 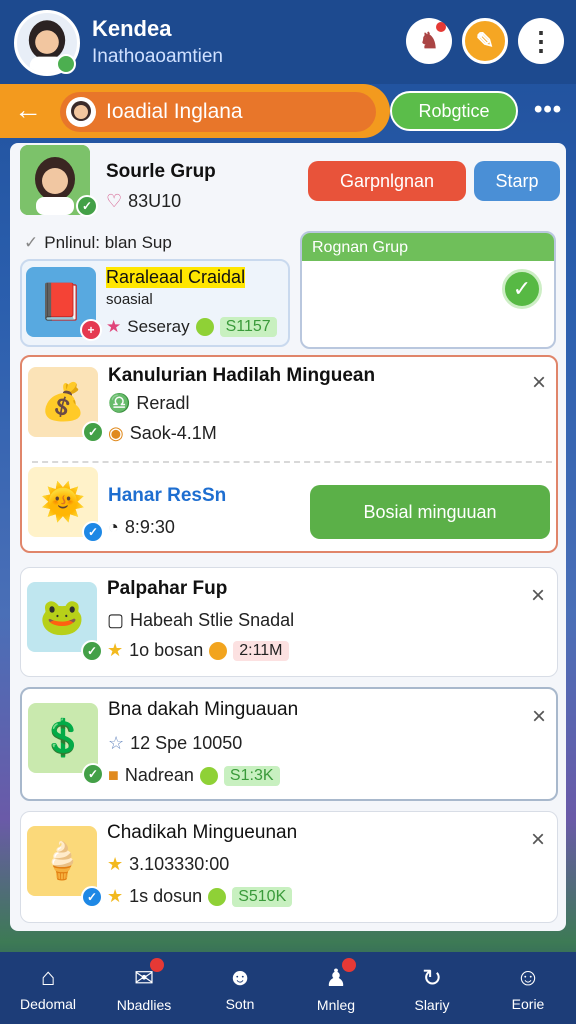 I want to click on sub-time: ◔ 8:9:30, so click(x=141, y=527).